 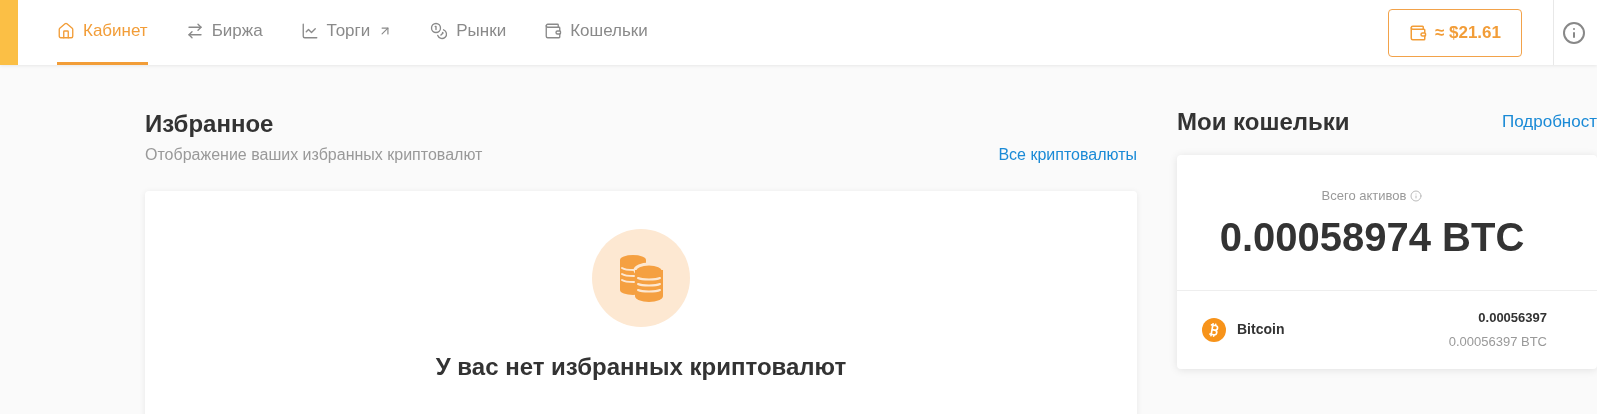 What do you see at coordinates (224, 32) in the screenshot?
I see `nav-tab: Биржа` at bounding box center [224, 32].